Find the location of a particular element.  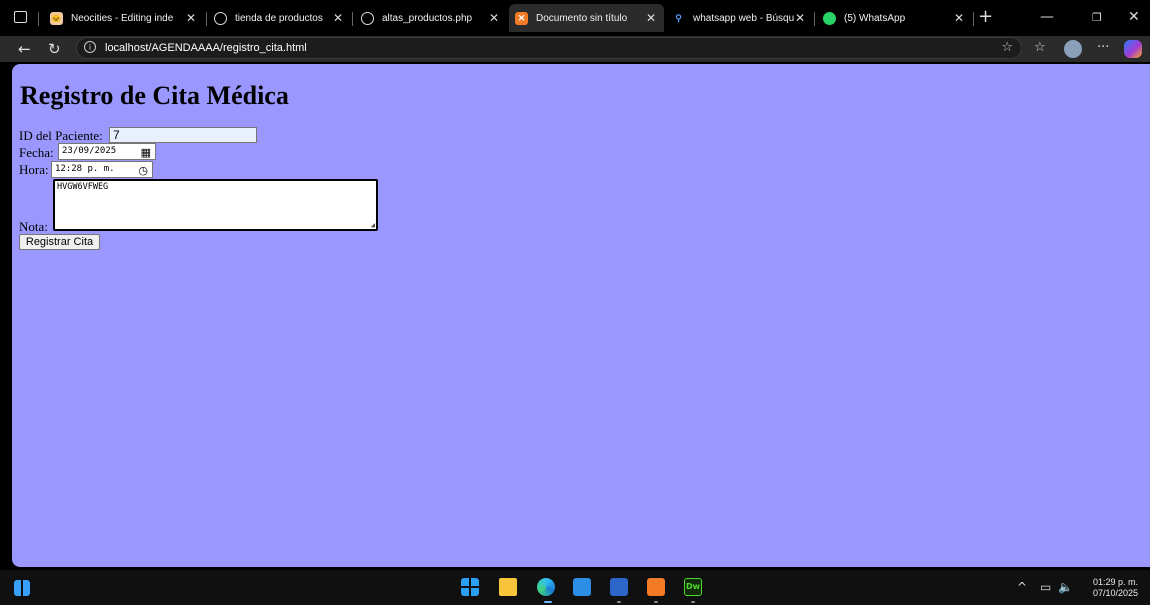

tab-tienda: tienda de productos ✕ is located at coordinates (279, 18).